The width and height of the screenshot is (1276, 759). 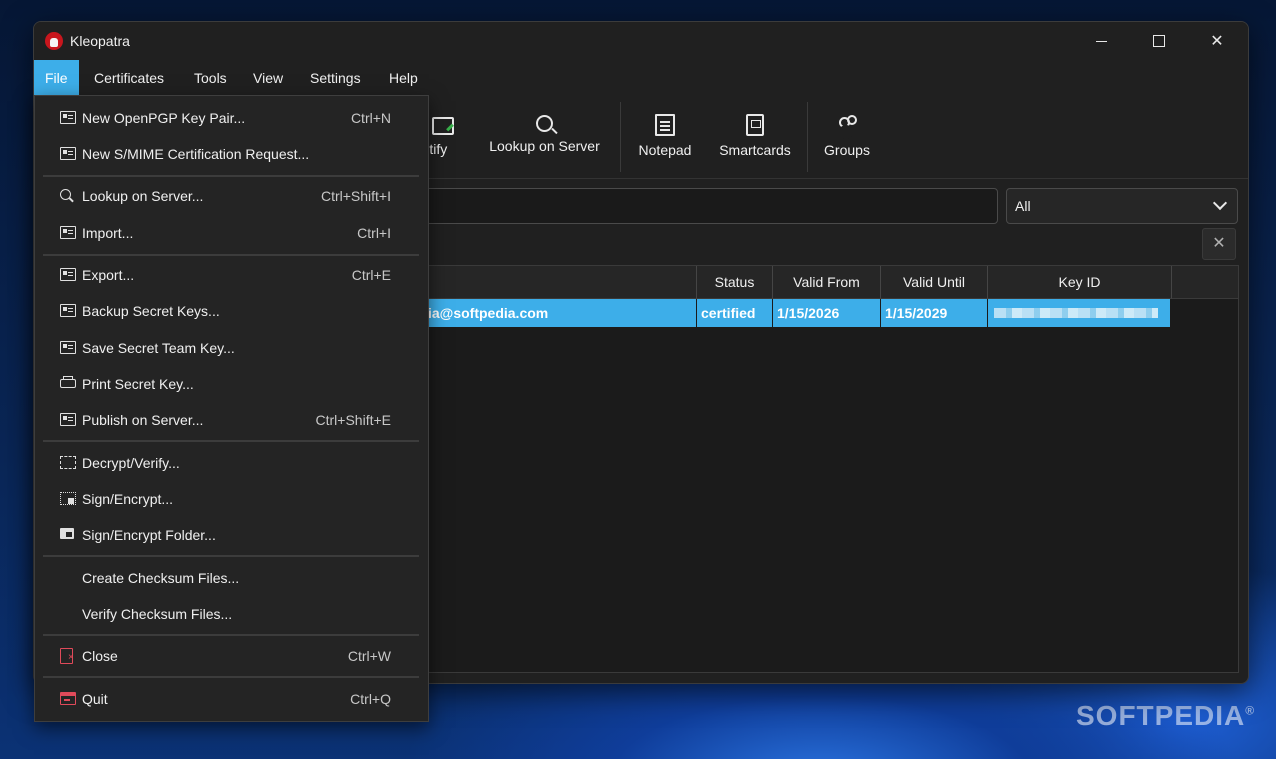 I want to click on menu-export: Export... Ctrl+E, so click(x=231, y=275).